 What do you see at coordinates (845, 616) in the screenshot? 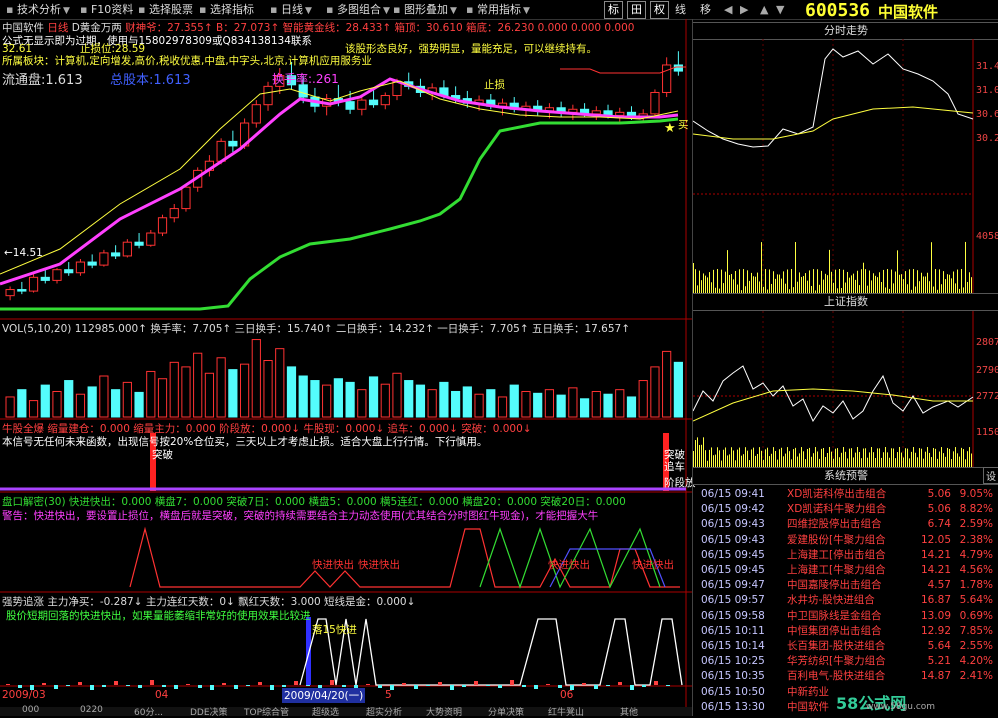
I see `alert-row: 06/15 09:58 中卫国脉线是金组合 13.09 0.69%` at bounding box center [845, 616].